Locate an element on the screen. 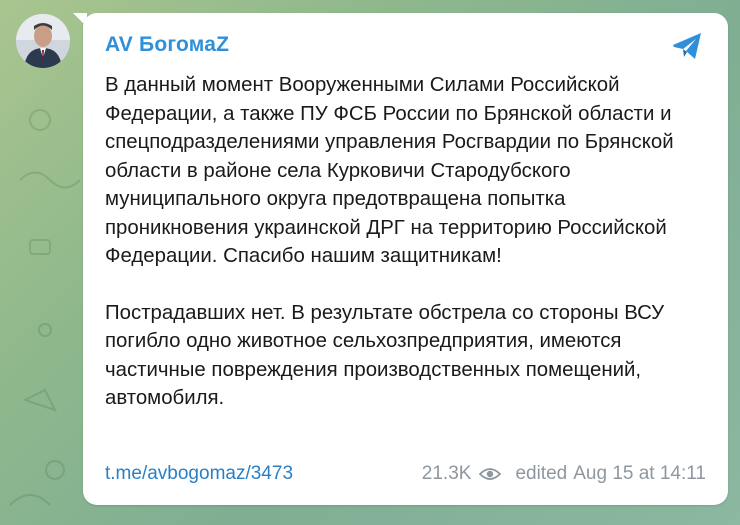  channel-name: AV БогомаZ is located at coordinates (167, 45).